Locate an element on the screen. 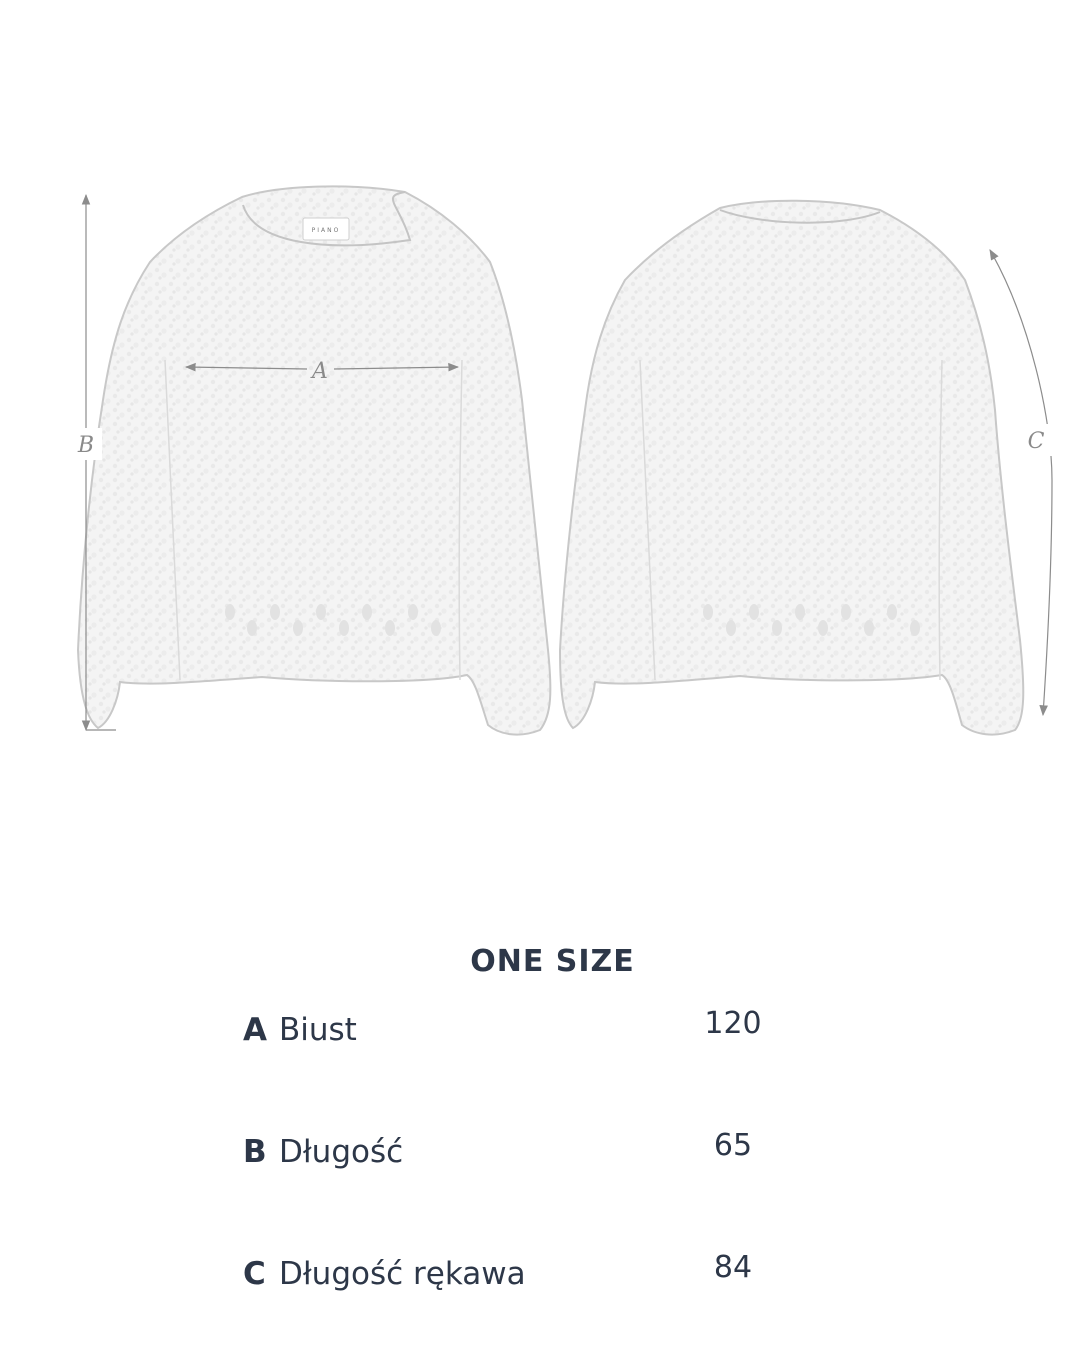  measurement-b-label: B is located at coordinates (85, 445).